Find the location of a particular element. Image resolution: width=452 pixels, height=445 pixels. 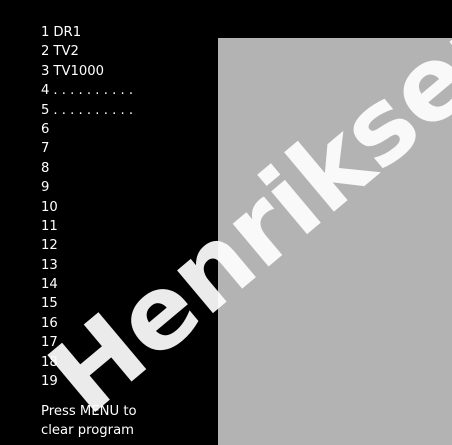

channel-item-18: 18 is located at coordinates (87, 362).